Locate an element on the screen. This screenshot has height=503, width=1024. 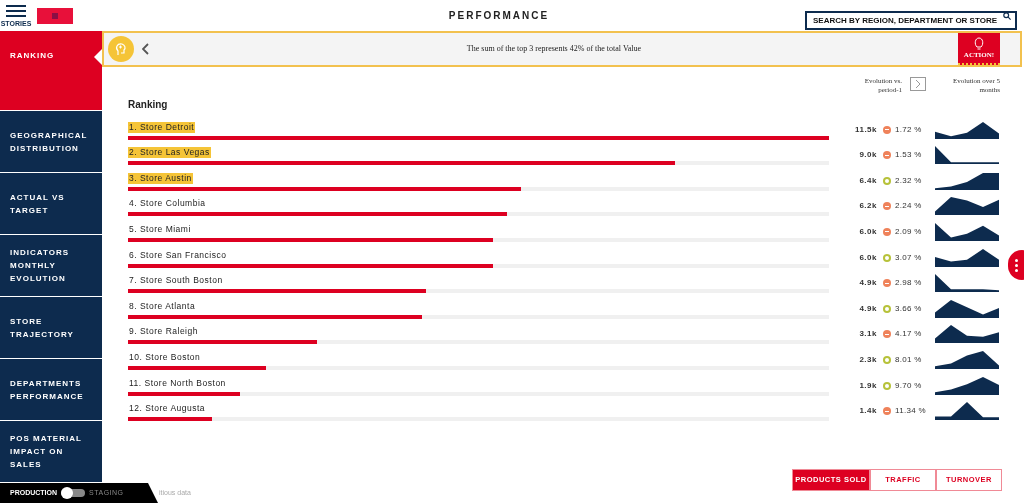
evolution-text: 4.17 % is located at coordinates (909, 334).